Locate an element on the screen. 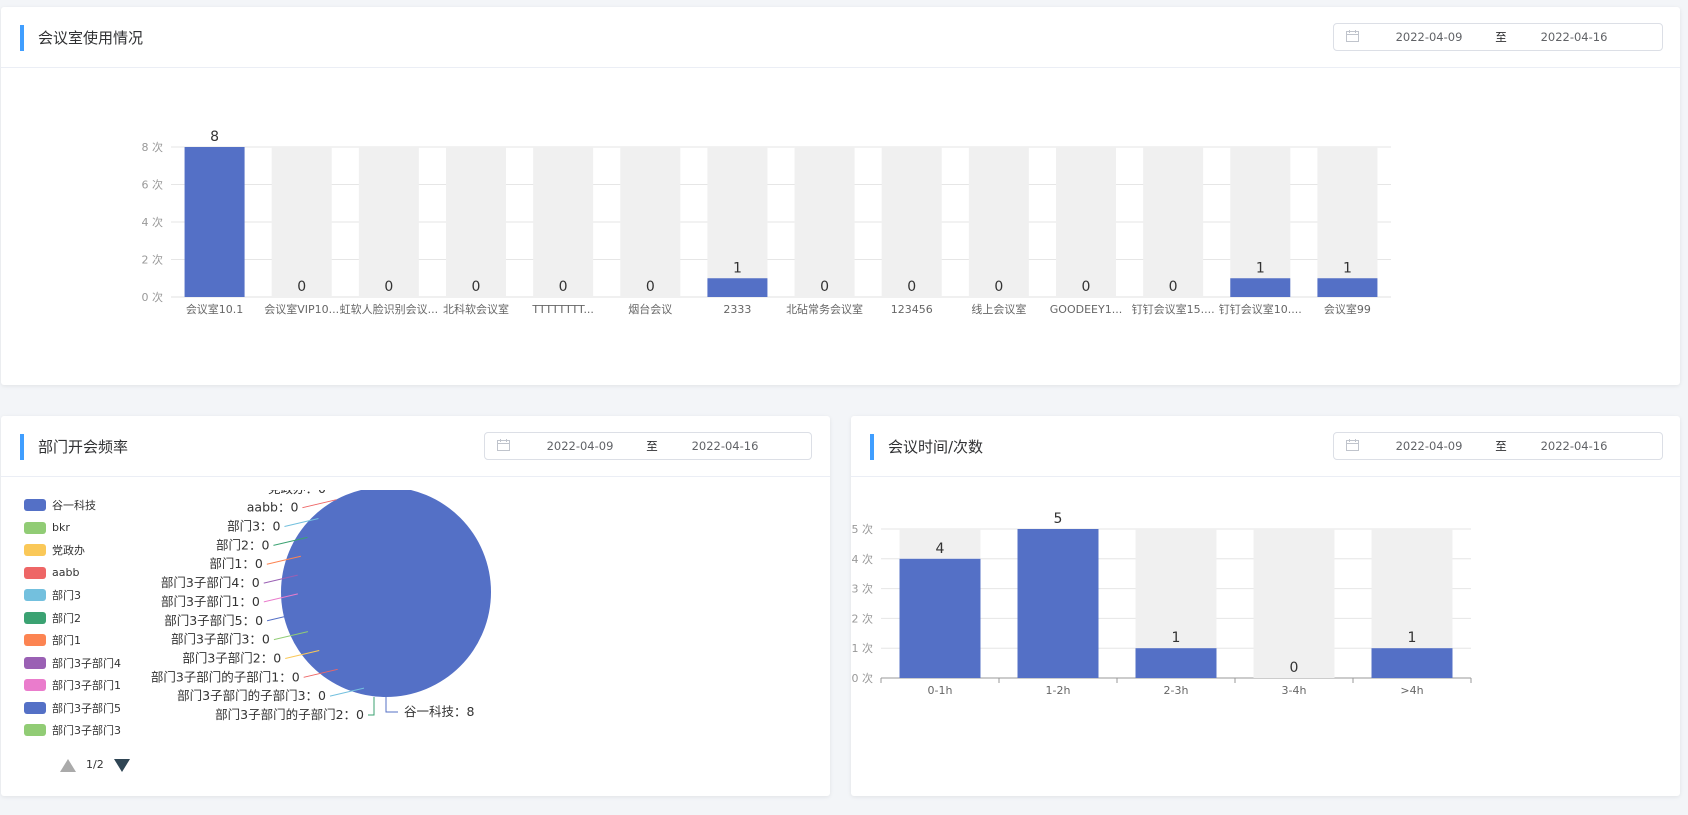 The height and width of the screenshot is (815, 1688). x-tick-label: 会议室99 is located at coordinates (1347, 309).